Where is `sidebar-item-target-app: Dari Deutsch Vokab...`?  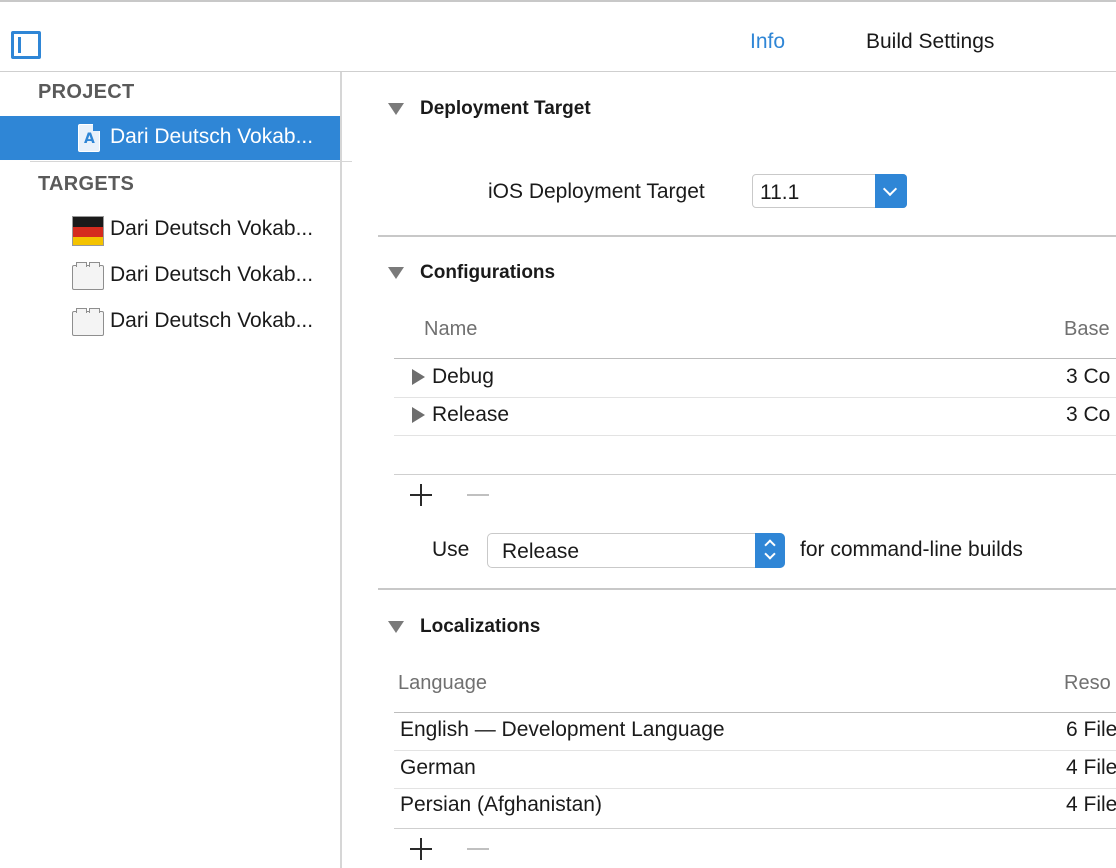 sidebar-item-target-app: Dari Deutsch Vokab... is located at coordinates (170, 230).